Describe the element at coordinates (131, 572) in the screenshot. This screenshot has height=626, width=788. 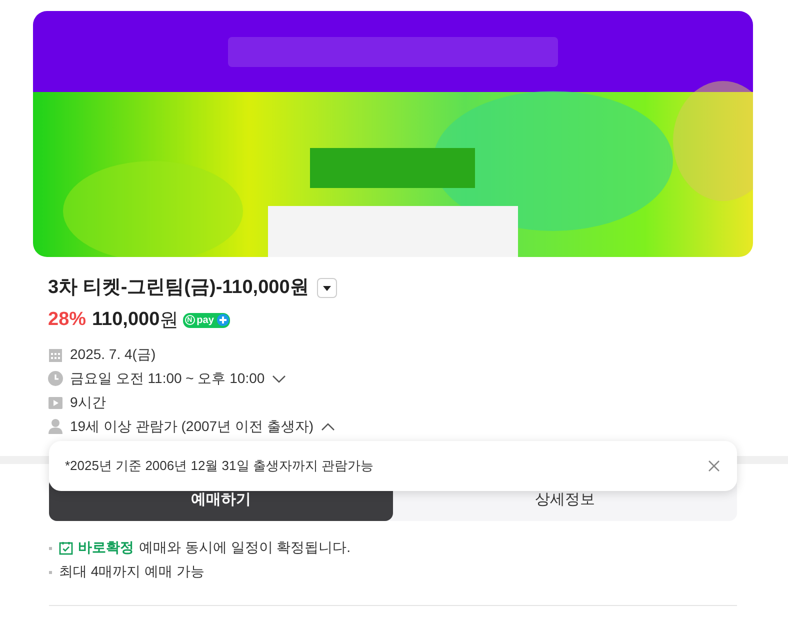
I see `note-text: 최대 4매까지 예매 가능` at that location.